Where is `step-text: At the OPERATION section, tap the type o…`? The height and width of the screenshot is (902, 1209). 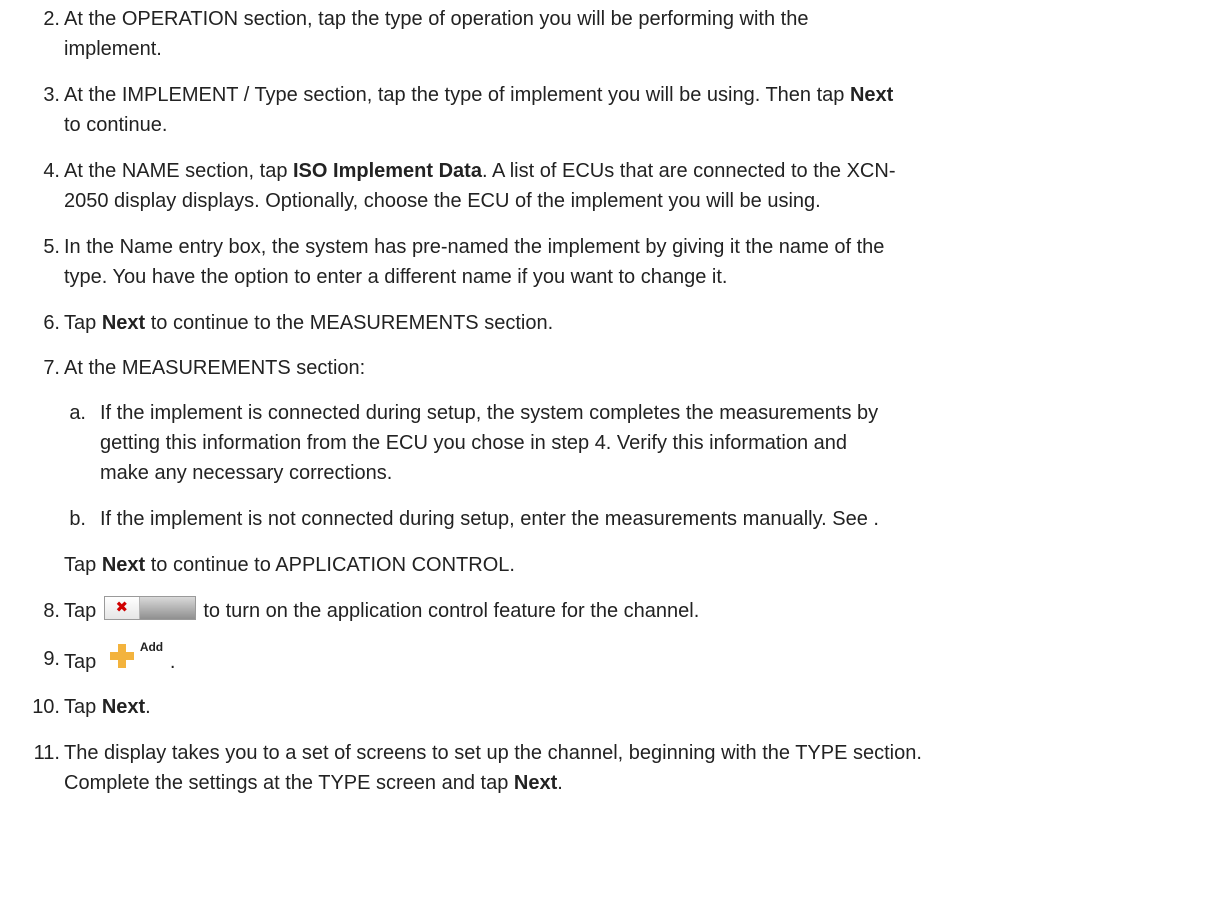
step-text: At the OPERATION section, tap the type o… is located at coordinates (436, 19).